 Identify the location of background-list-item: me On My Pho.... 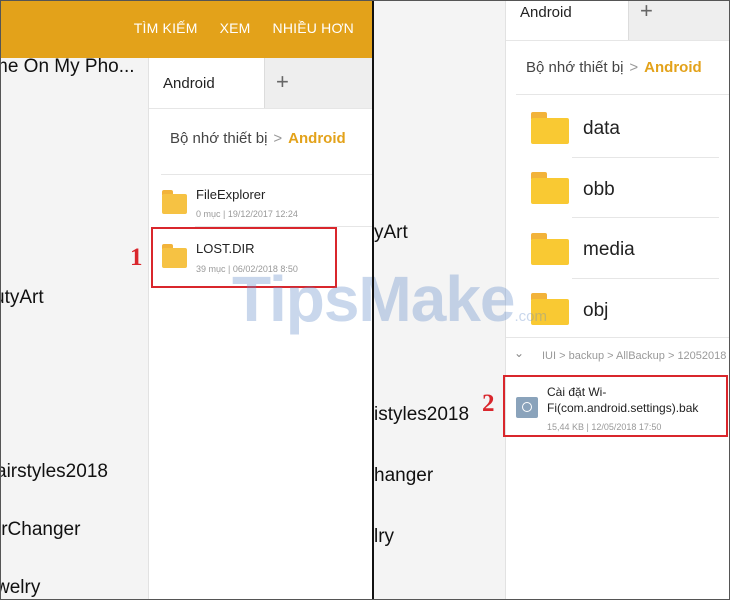
(67, 67).